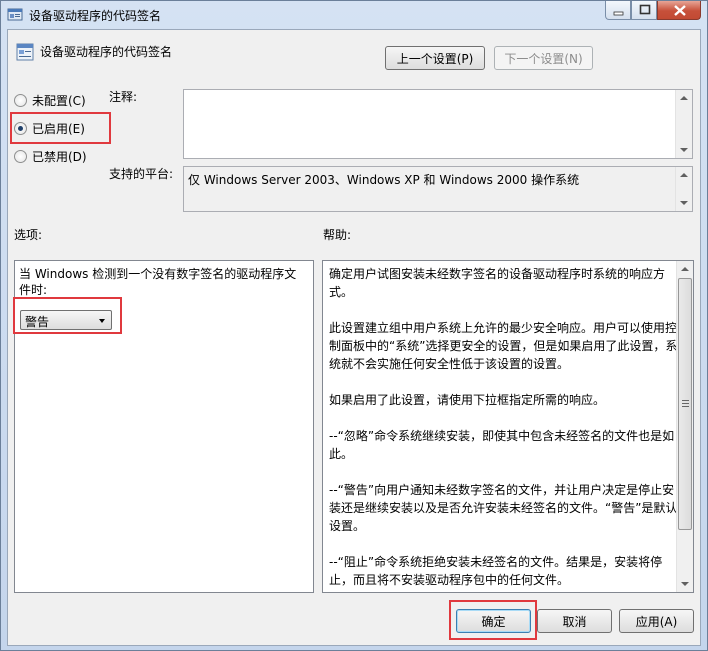  What do you see at coordinates (59, 157) in the screenshot?
I see `radio-label: 已禁用(D)` at bounding box center [59, 157].